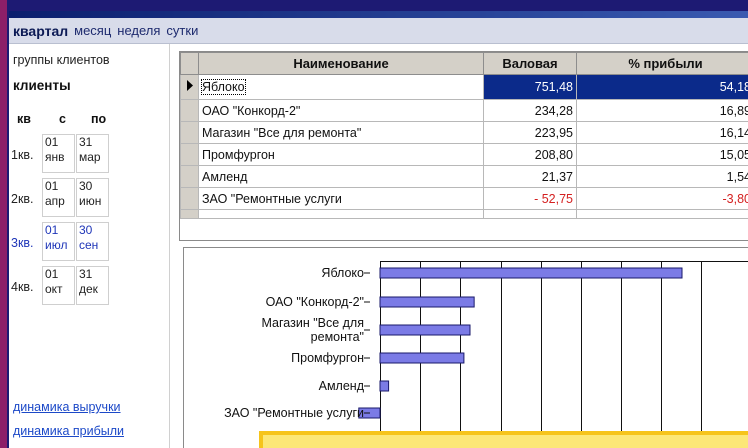  Describe the element at coordinates (68, 431) in the screenshot. I see `profit-dynamics-link: динамика прибыли` at that location.